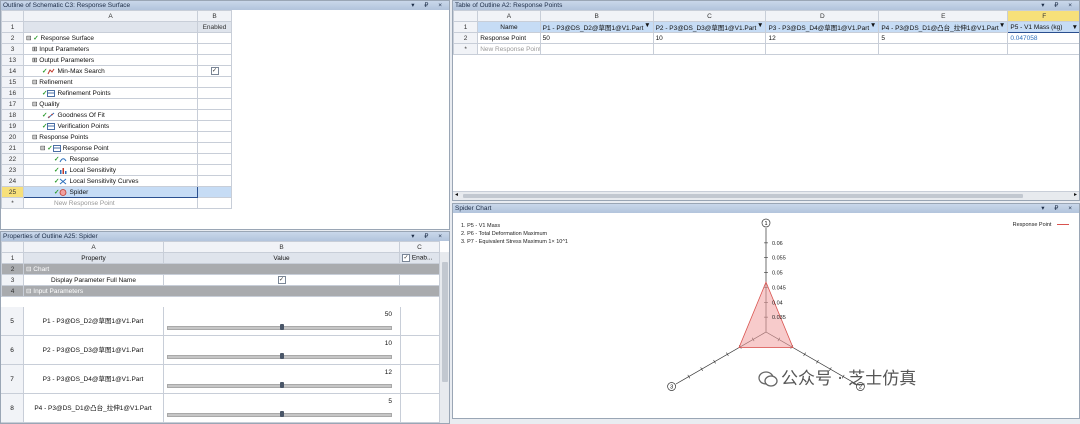 This screenshot has width=1080, height=424. I want to click on parameter-row: 8 P4 - P3@DS_D1@凸台_拉伸1@V1.Part 5, so click(220, 408).